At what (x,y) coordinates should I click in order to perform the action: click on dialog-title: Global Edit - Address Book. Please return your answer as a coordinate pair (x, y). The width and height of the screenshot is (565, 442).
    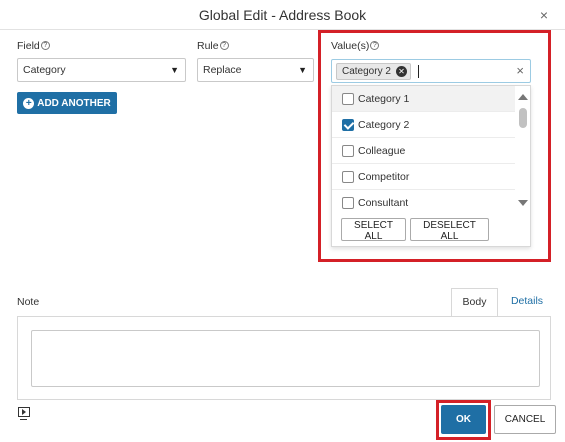
    Looking at the image, I should click on (282, 15).